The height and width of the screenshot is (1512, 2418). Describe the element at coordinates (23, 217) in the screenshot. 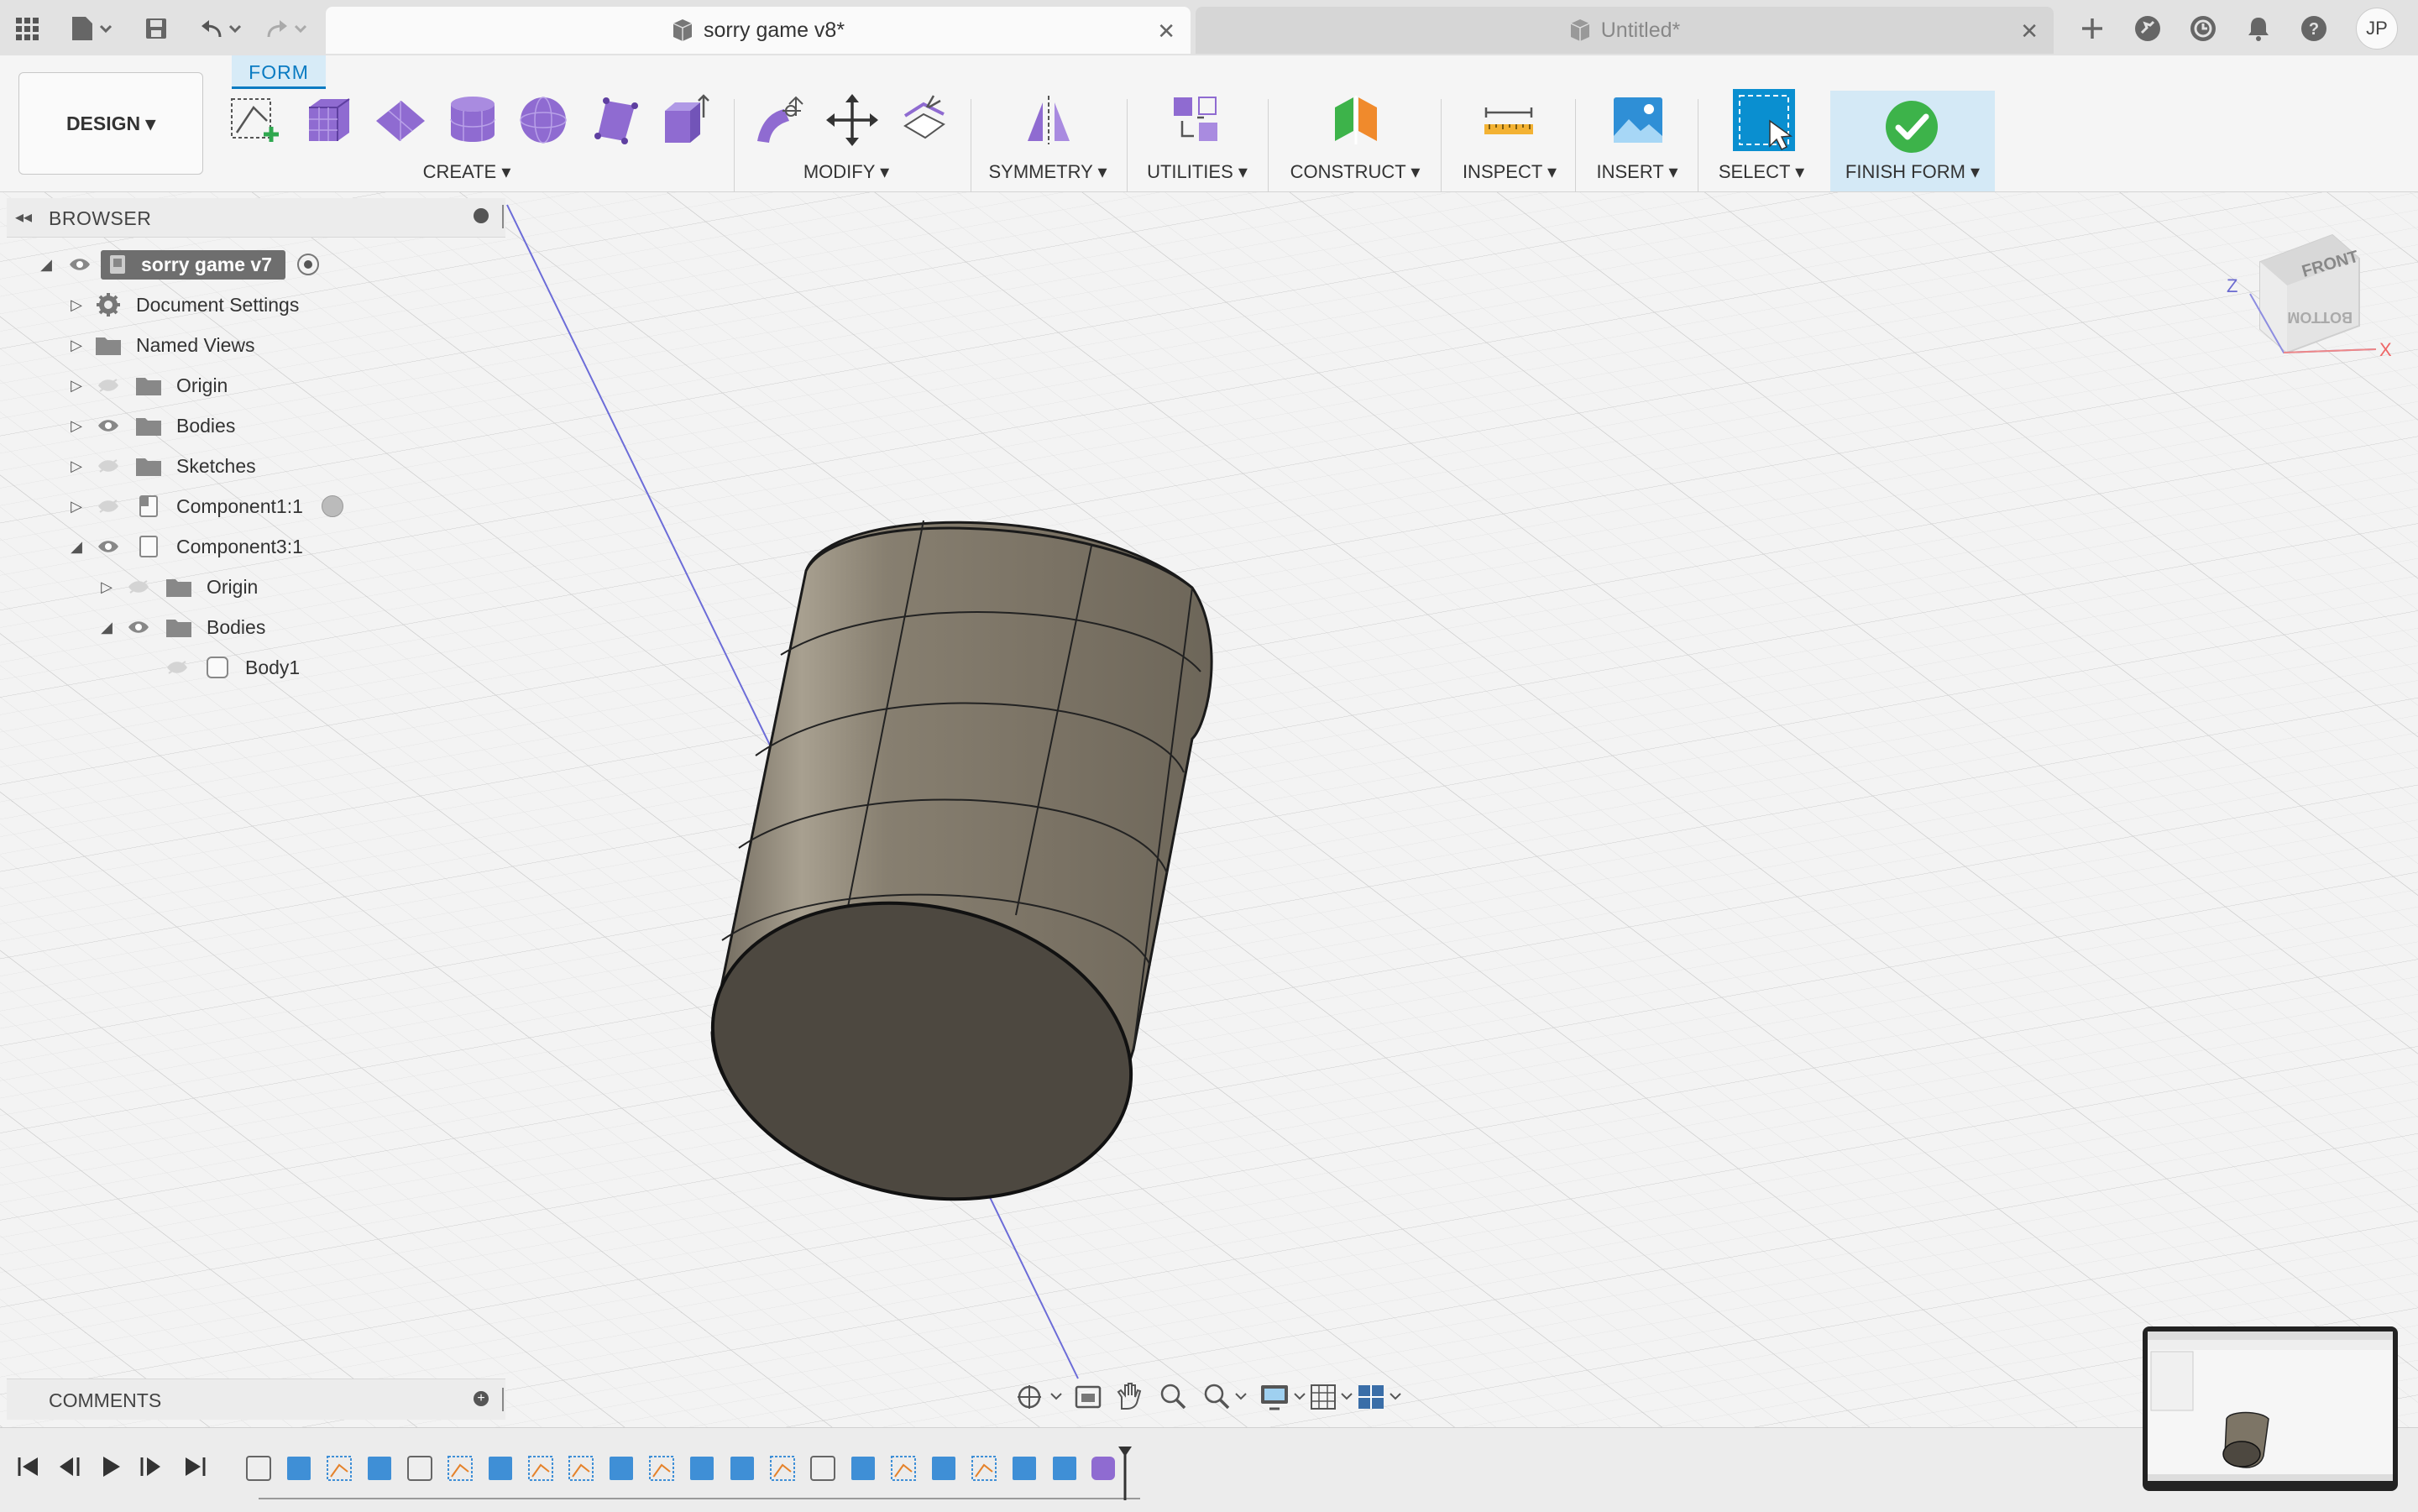

I see `collapse-panel-icon: ◂◂` at that location.